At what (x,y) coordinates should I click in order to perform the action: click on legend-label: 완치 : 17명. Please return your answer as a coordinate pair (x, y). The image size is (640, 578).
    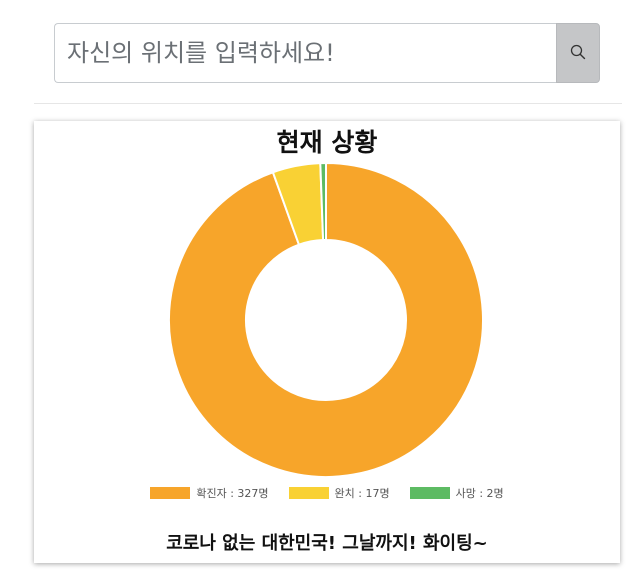
    Looking at the image, I should click on (362, 493).